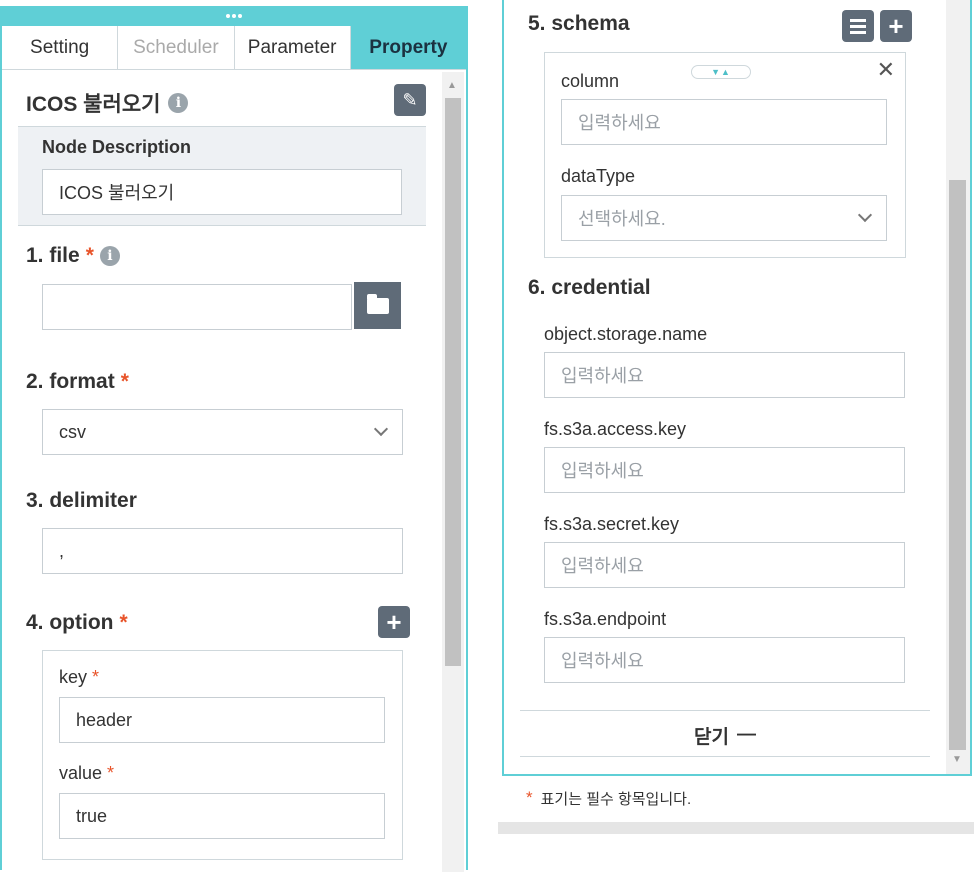 The image size is (974, 872). What do you see at coordinates (957, 465) in the screenshot?
I see `right-scrollbar-thumb` at bounding box center [957, 465].